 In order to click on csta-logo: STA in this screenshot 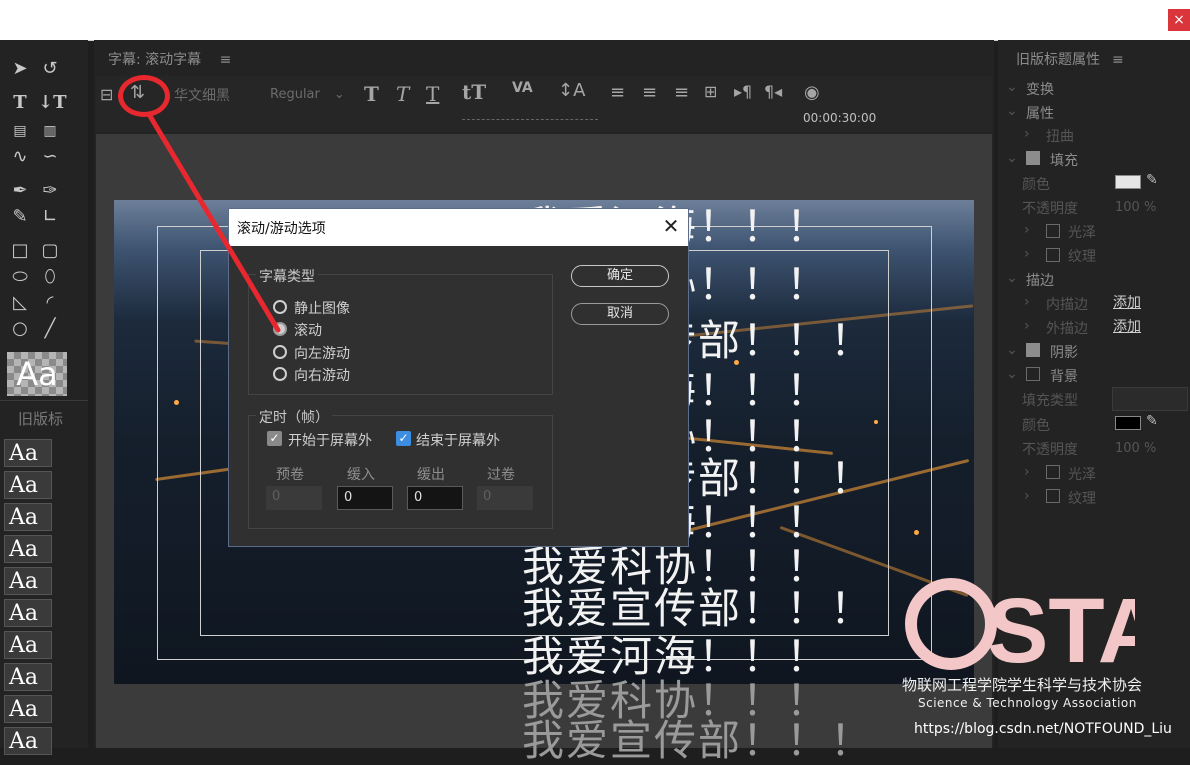, I will do `click(1020, 624)`.